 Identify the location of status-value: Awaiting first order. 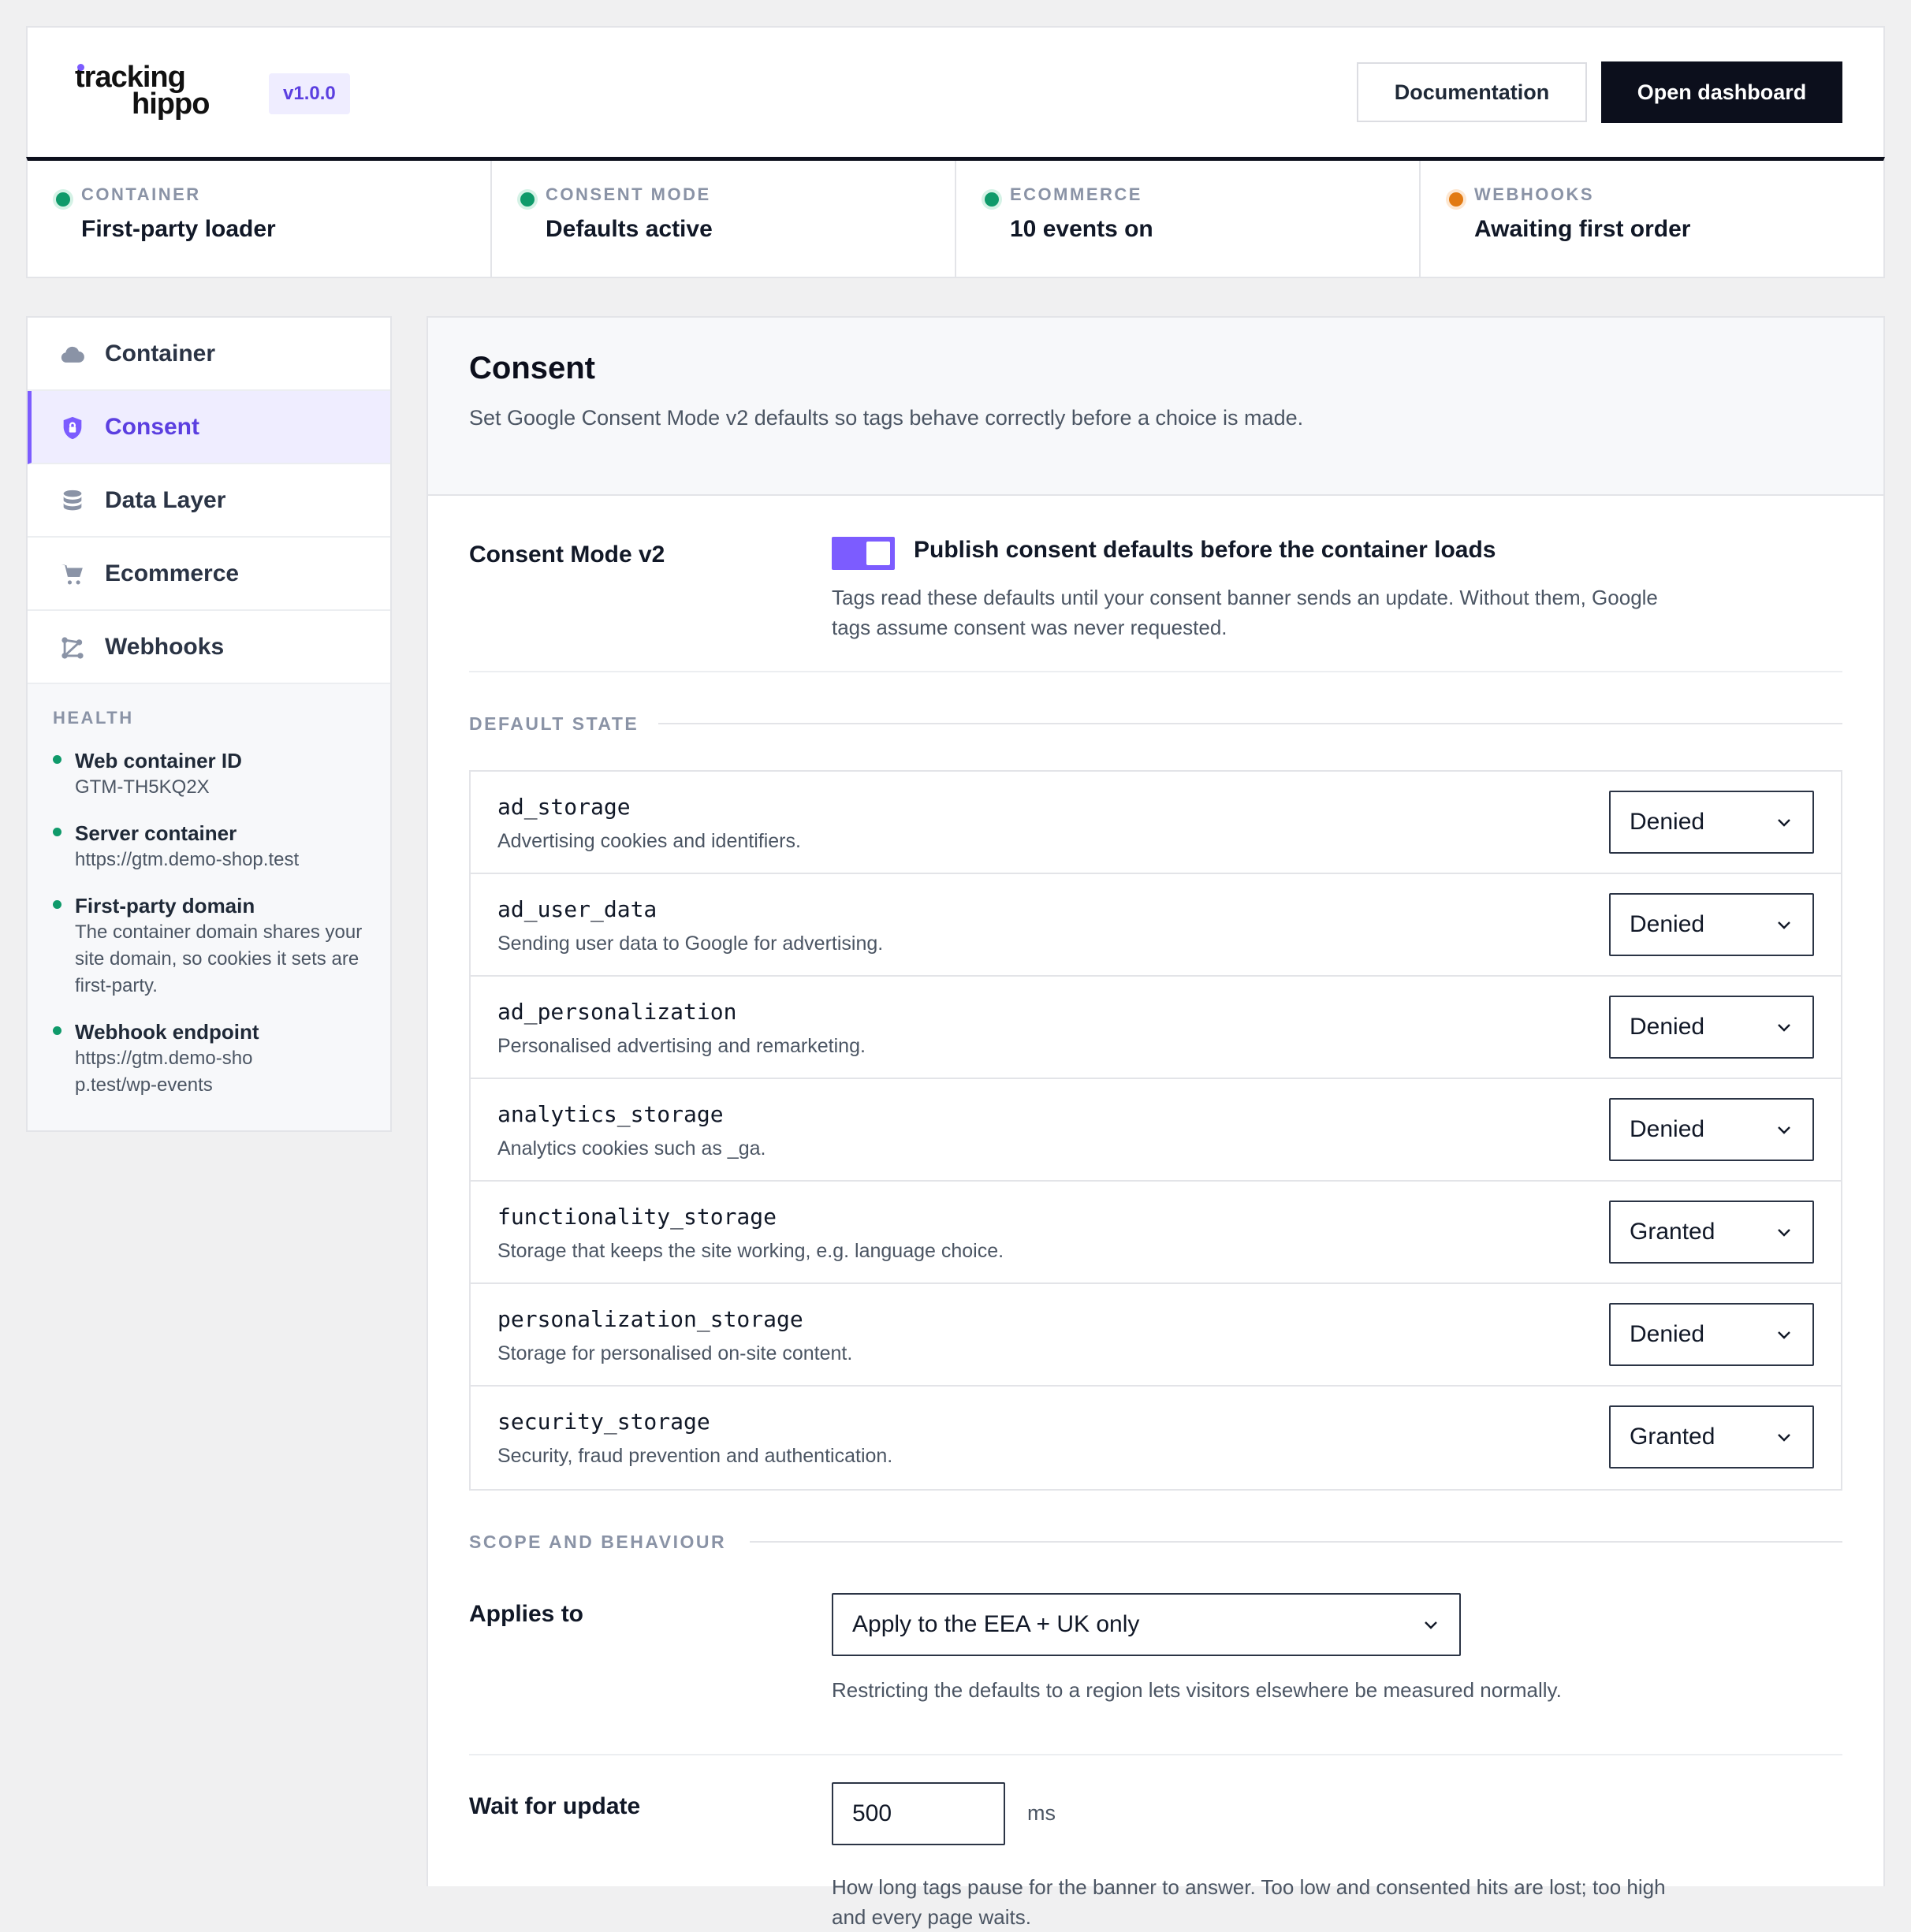
(1583, 229).